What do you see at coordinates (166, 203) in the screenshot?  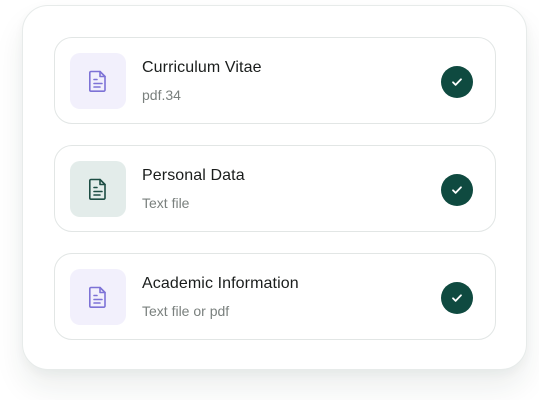 I see `file-subtitle: Text file` at bounding box center [166, 203].